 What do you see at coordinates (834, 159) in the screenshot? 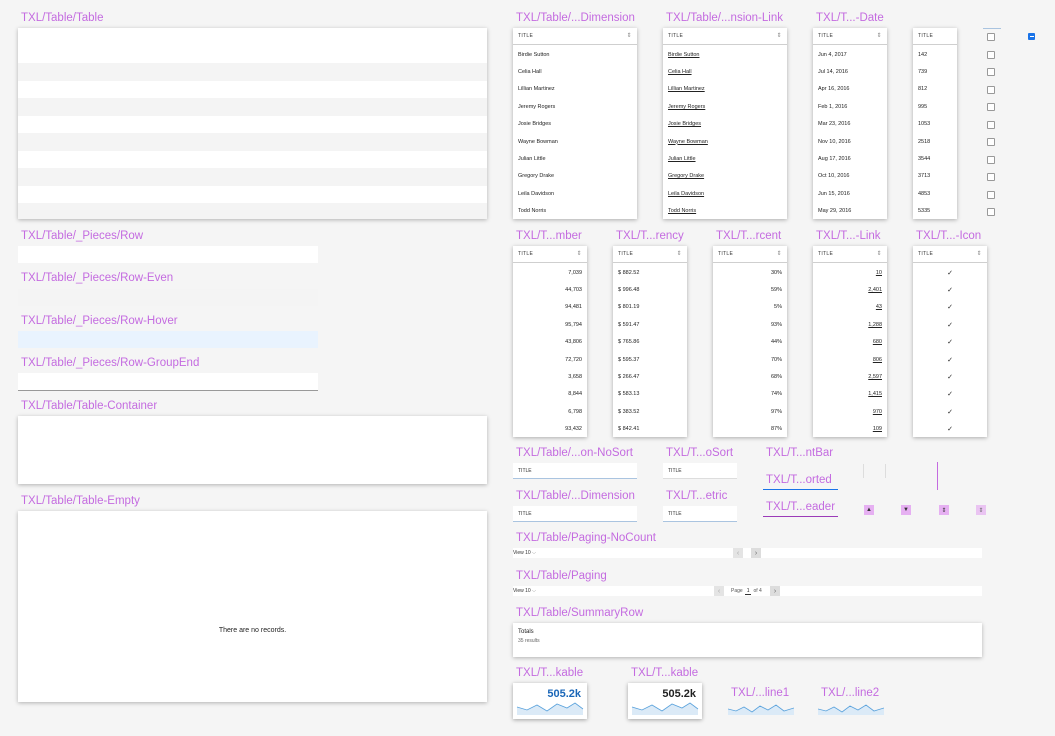
I see `table-cell: Aug 17, 2016` at bounding box center [834, 159].